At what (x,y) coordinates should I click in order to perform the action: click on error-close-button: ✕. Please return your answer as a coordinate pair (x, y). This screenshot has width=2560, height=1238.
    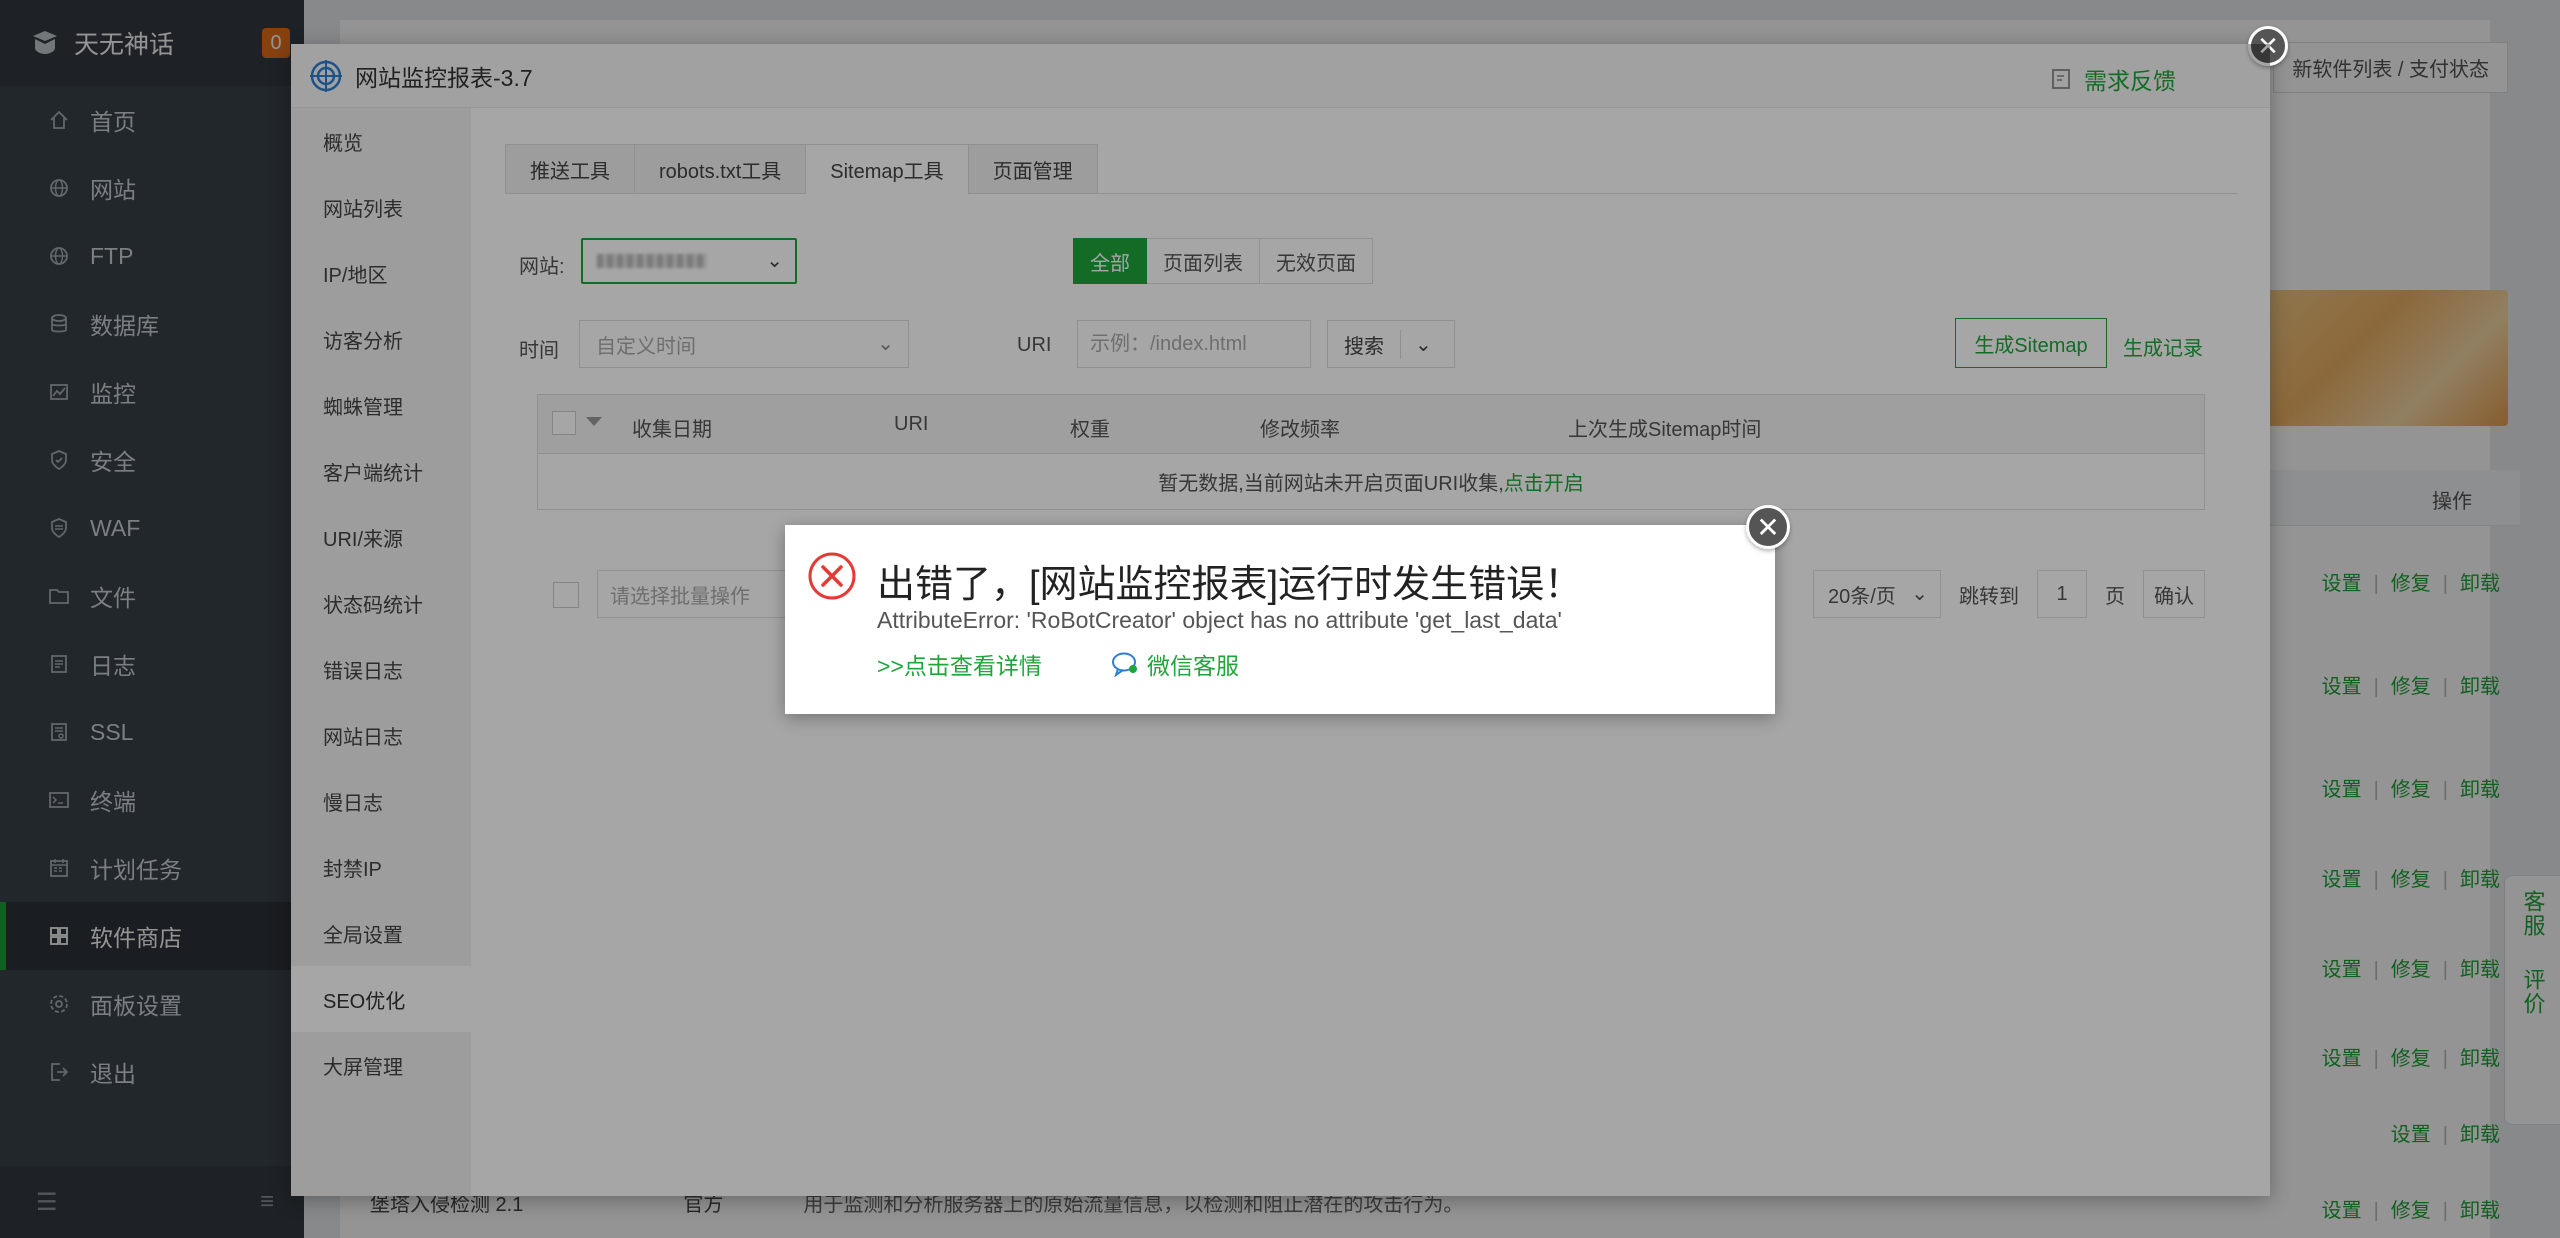
    Looking at the image, I should click on (1768, 527).